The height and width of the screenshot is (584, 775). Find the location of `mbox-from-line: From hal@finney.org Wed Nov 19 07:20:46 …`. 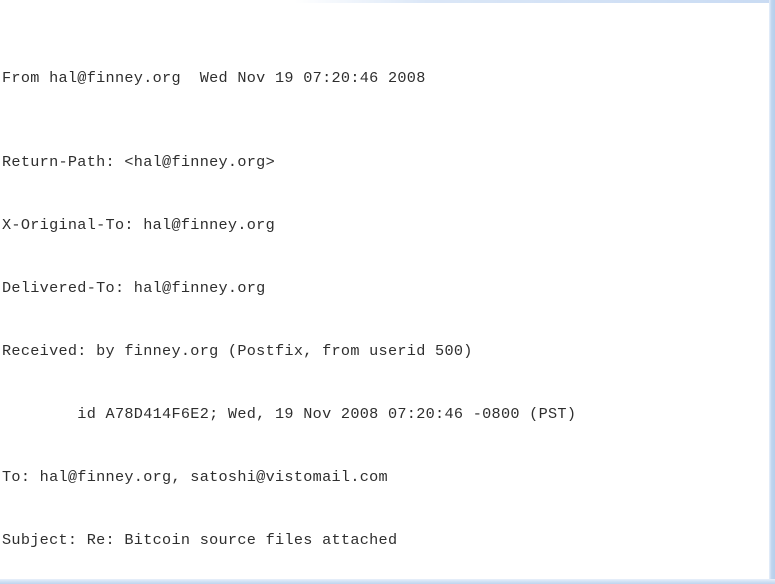

mbox-from-line: From hal@finney.org Wed Nov 19 07:20:46 … is located at coordinates (214, 78).